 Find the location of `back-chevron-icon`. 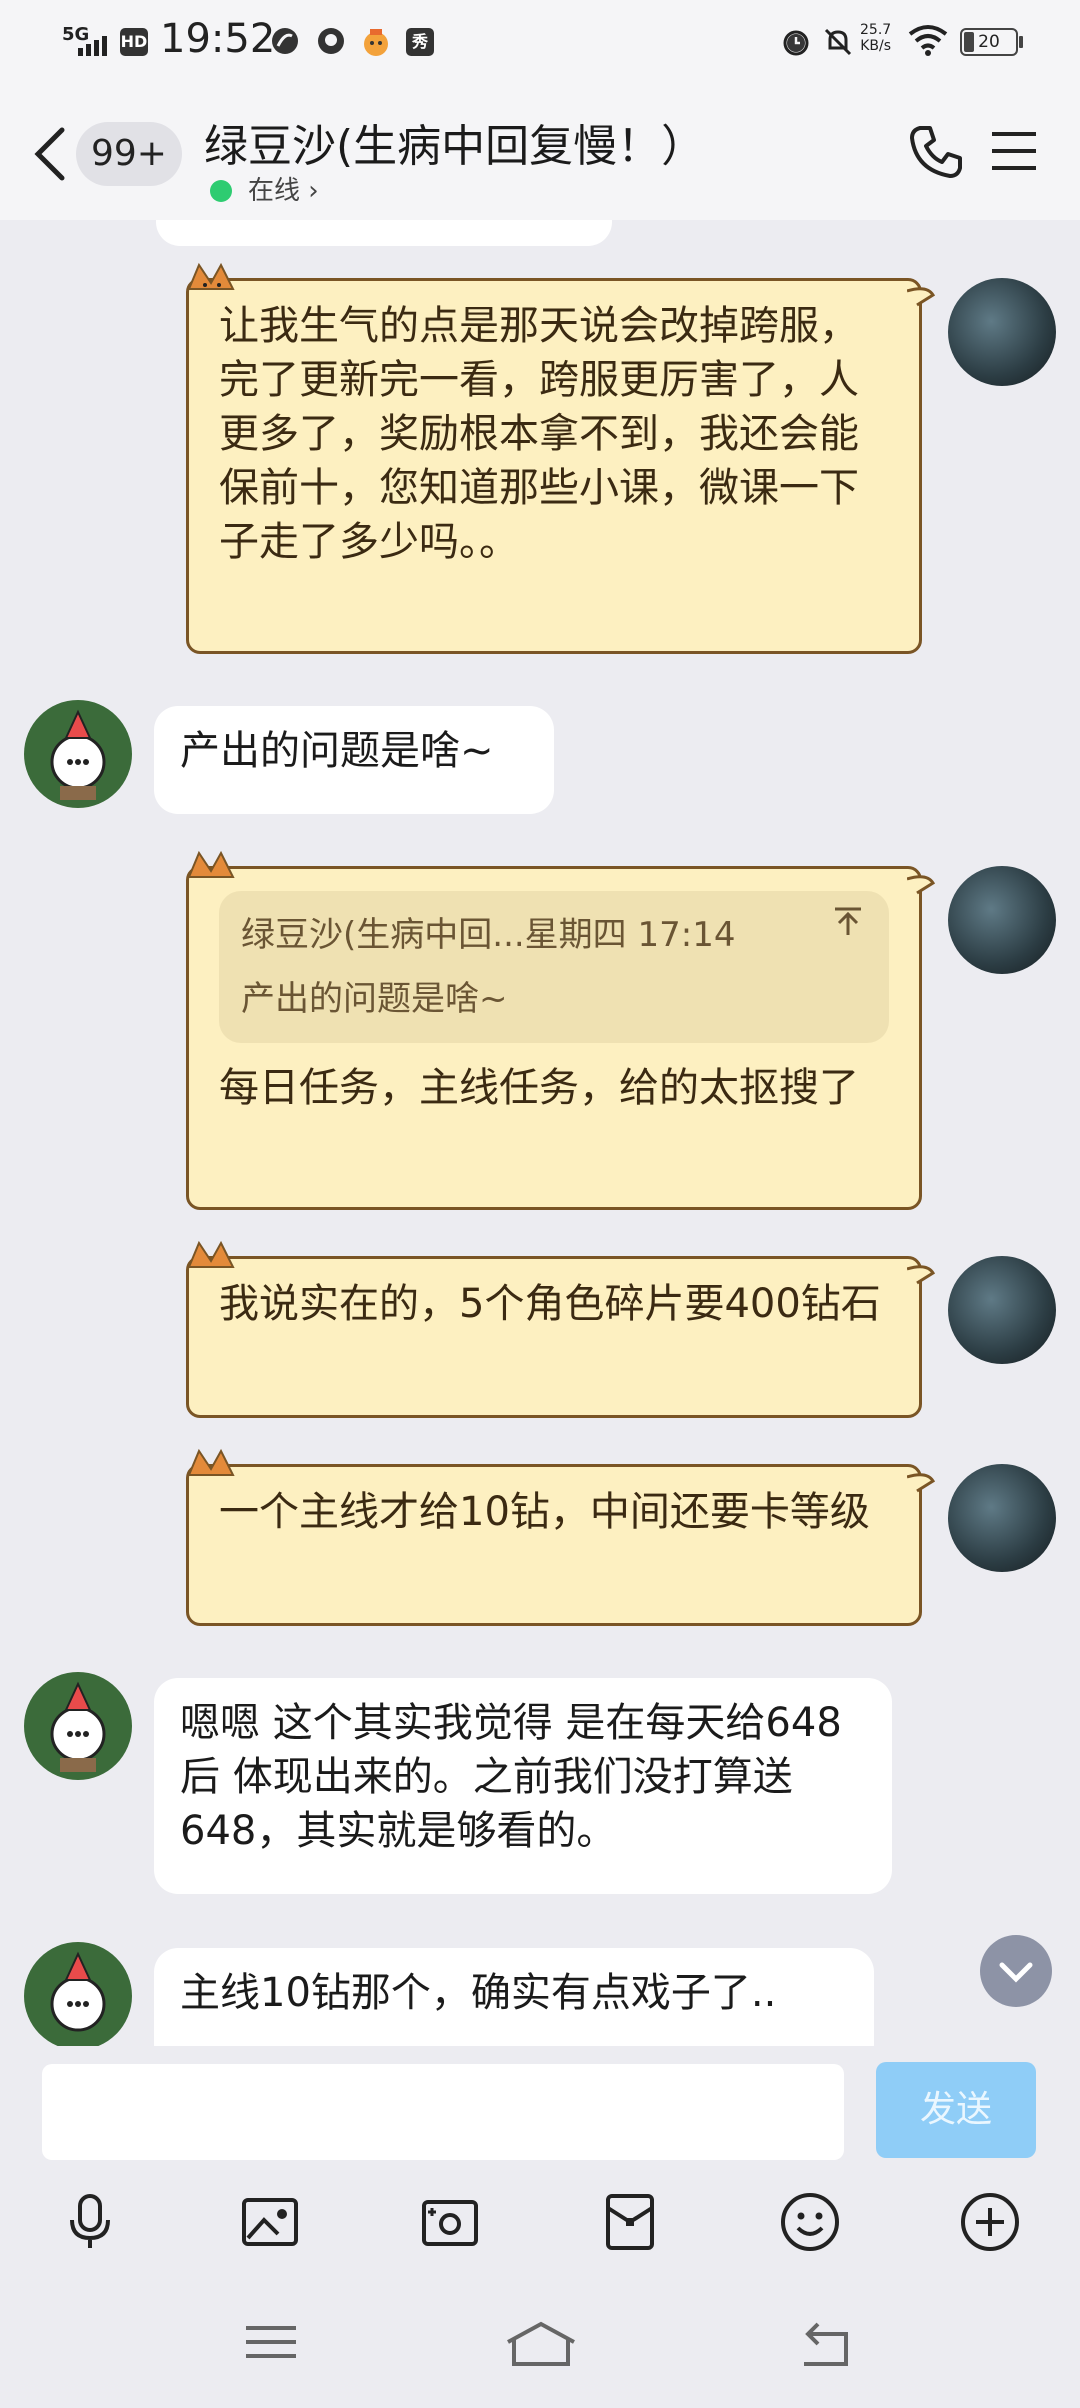

back-chevron-icon is located at coordinates (50, 154).